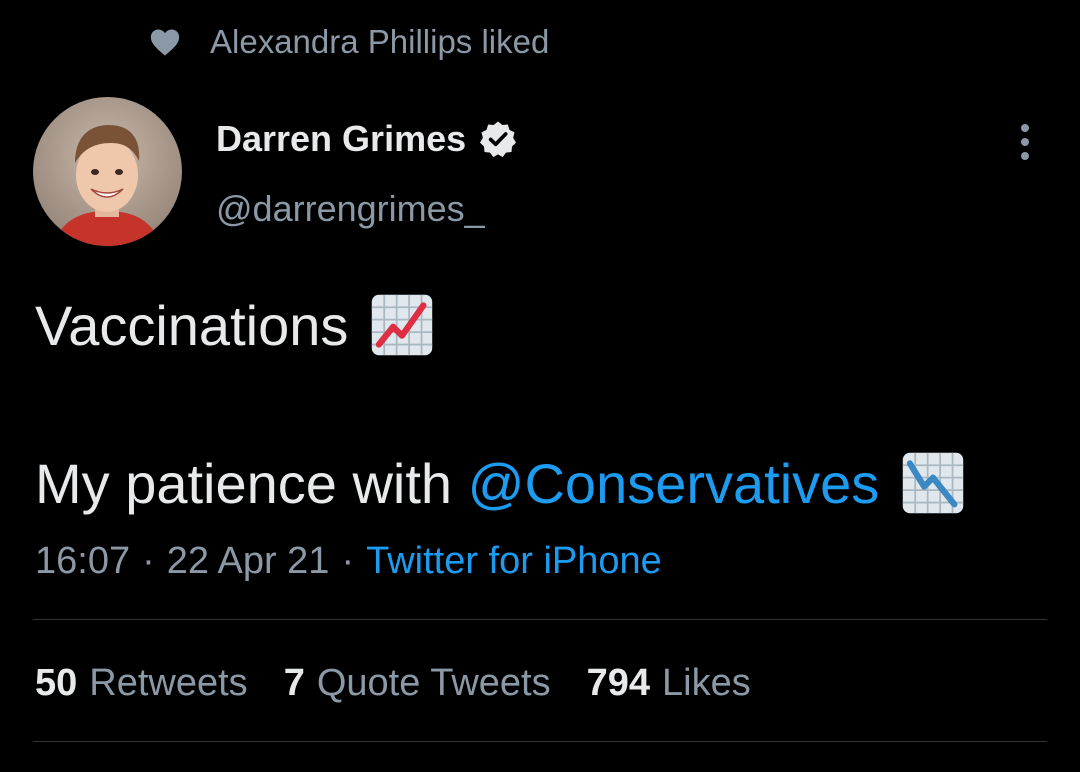 Image resolution: width=1080 pixels, height=772 pixels. Describe the element at coordinates (618, 682) in the screenshot. I see `likes-count: 794` at that location.